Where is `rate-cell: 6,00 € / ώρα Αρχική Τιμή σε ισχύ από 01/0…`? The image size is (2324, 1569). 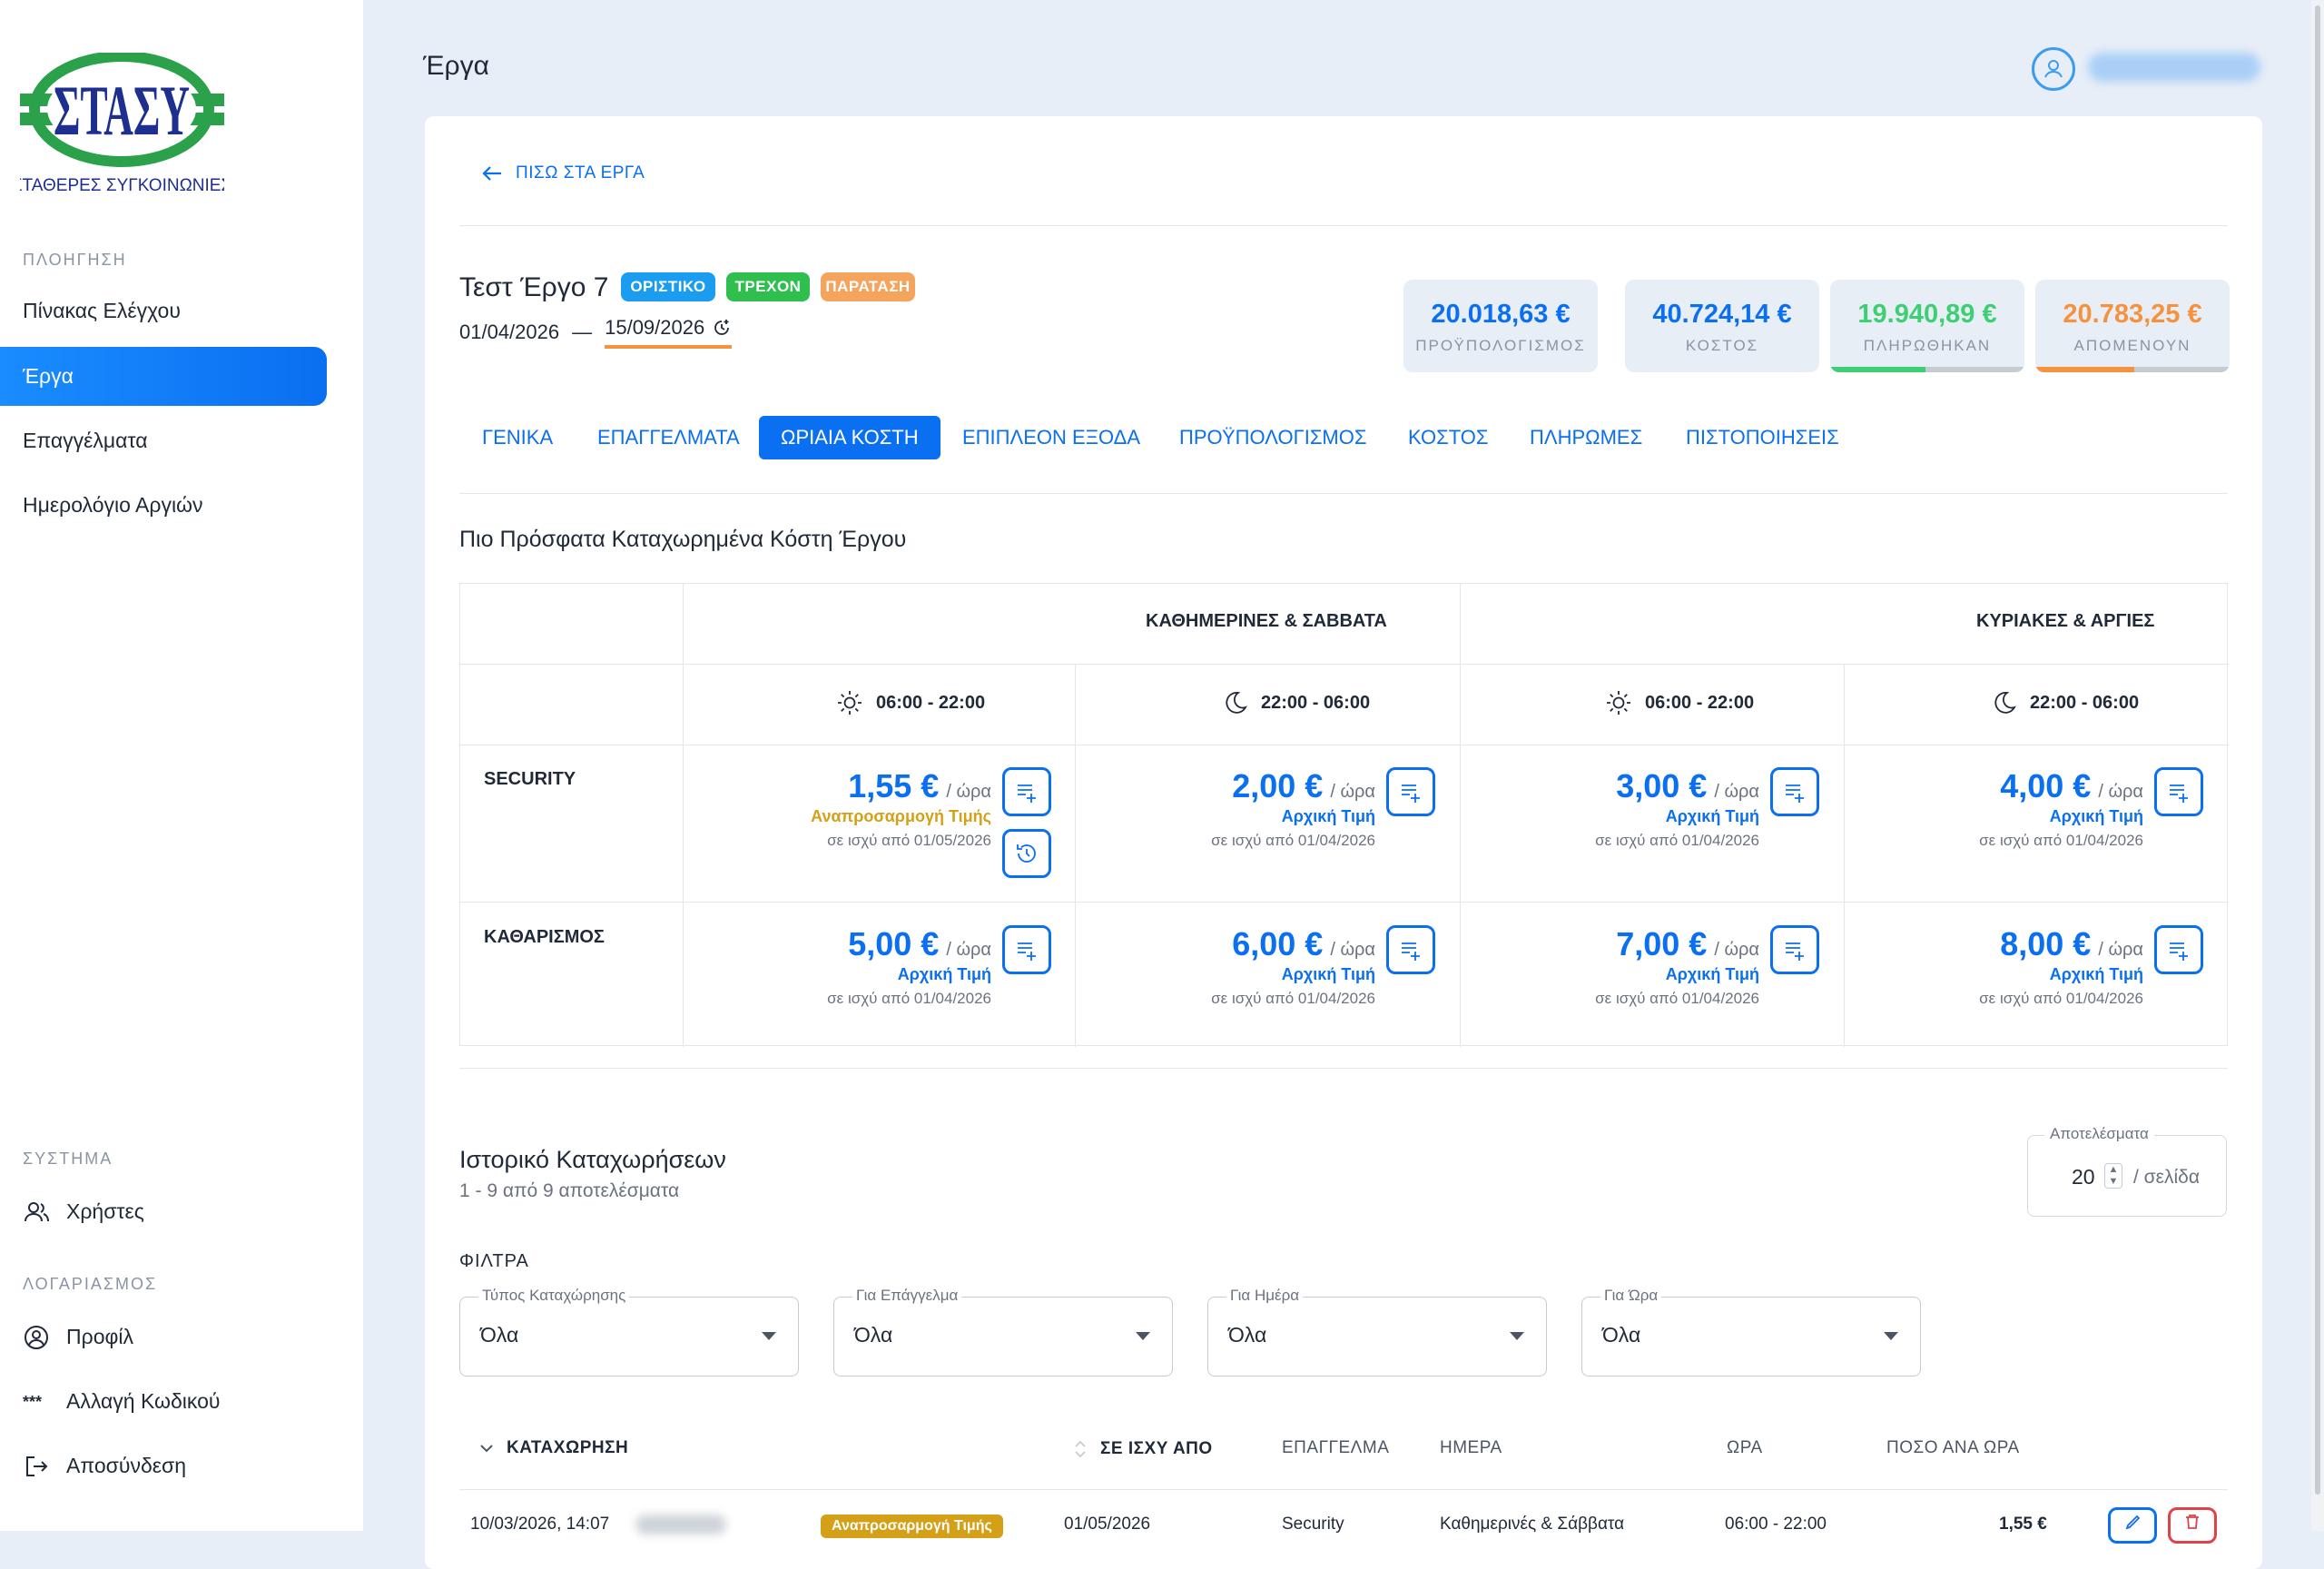
rate-cell: 6,00 € / ώρα Αρχική Τιμή σε ισχύ από 01/0… is located at coordinates (1239, 967).